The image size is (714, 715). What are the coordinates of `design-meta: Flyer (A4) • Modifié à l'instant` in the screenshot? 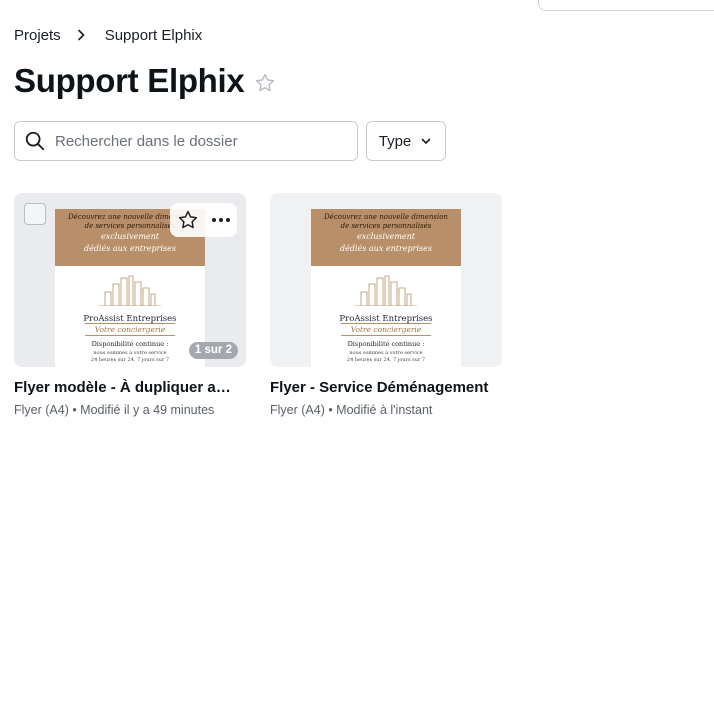 It's located at (351, 410).